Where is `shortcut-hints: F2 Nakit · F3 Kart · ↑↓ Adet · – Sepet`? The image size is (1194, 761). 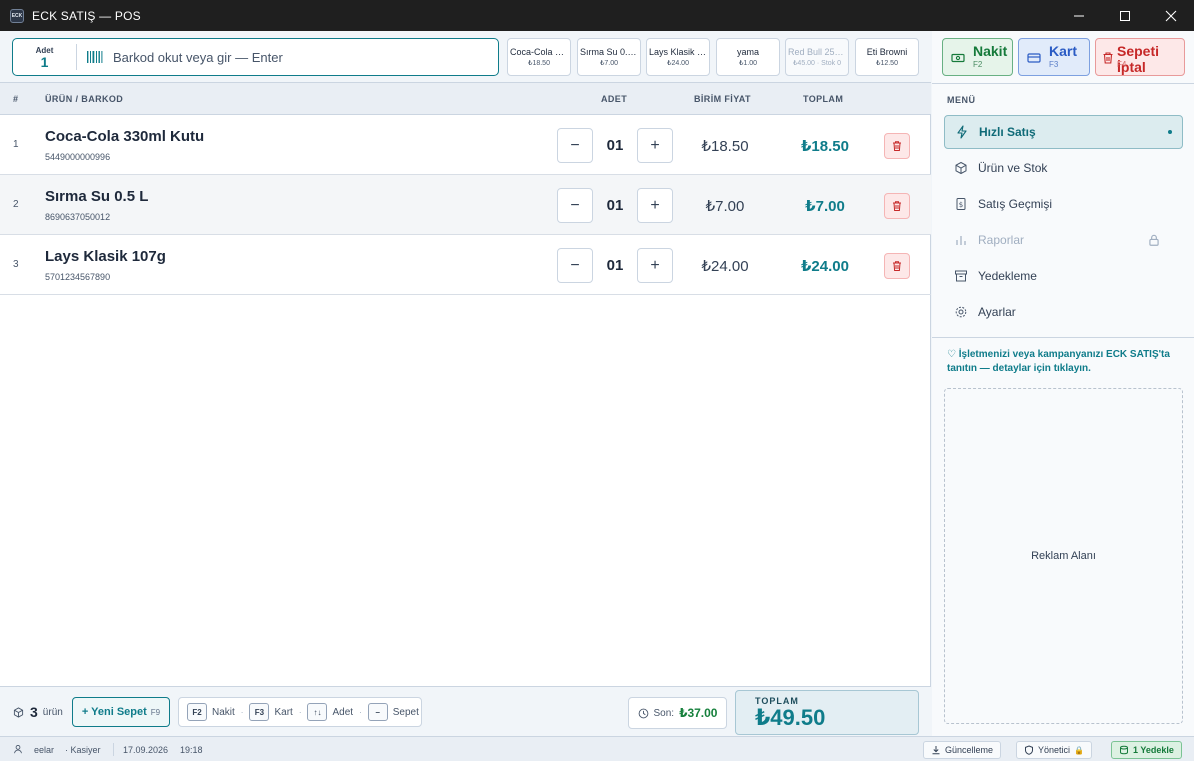
shortcut-hints: F2 Nakit · F3 Kart · ↑↓ Adet · – Sepet is located at coordinates (300, 712).